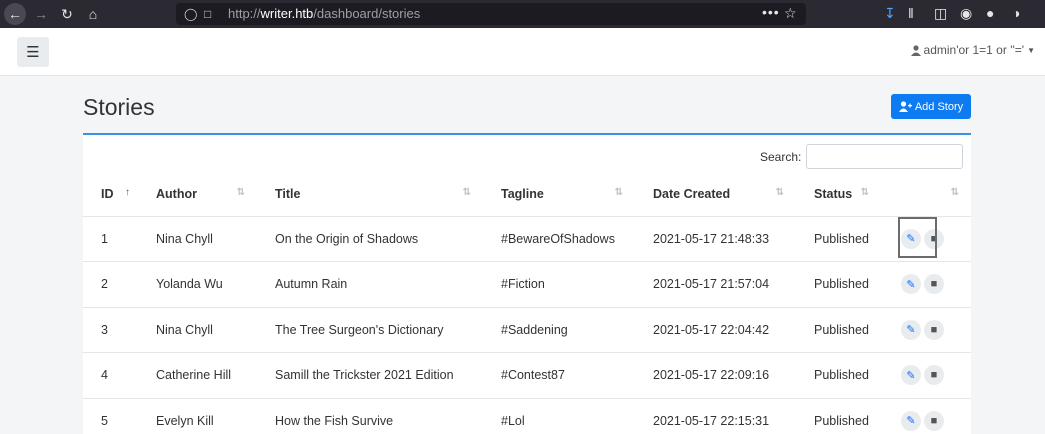 Image resolution: width=1045 pixels, height=434 pixels. Describe the element at coordinates (715, 330) in the screenshot. I see `cell-date-created: 2021-05-17 22:04:42` at that location.